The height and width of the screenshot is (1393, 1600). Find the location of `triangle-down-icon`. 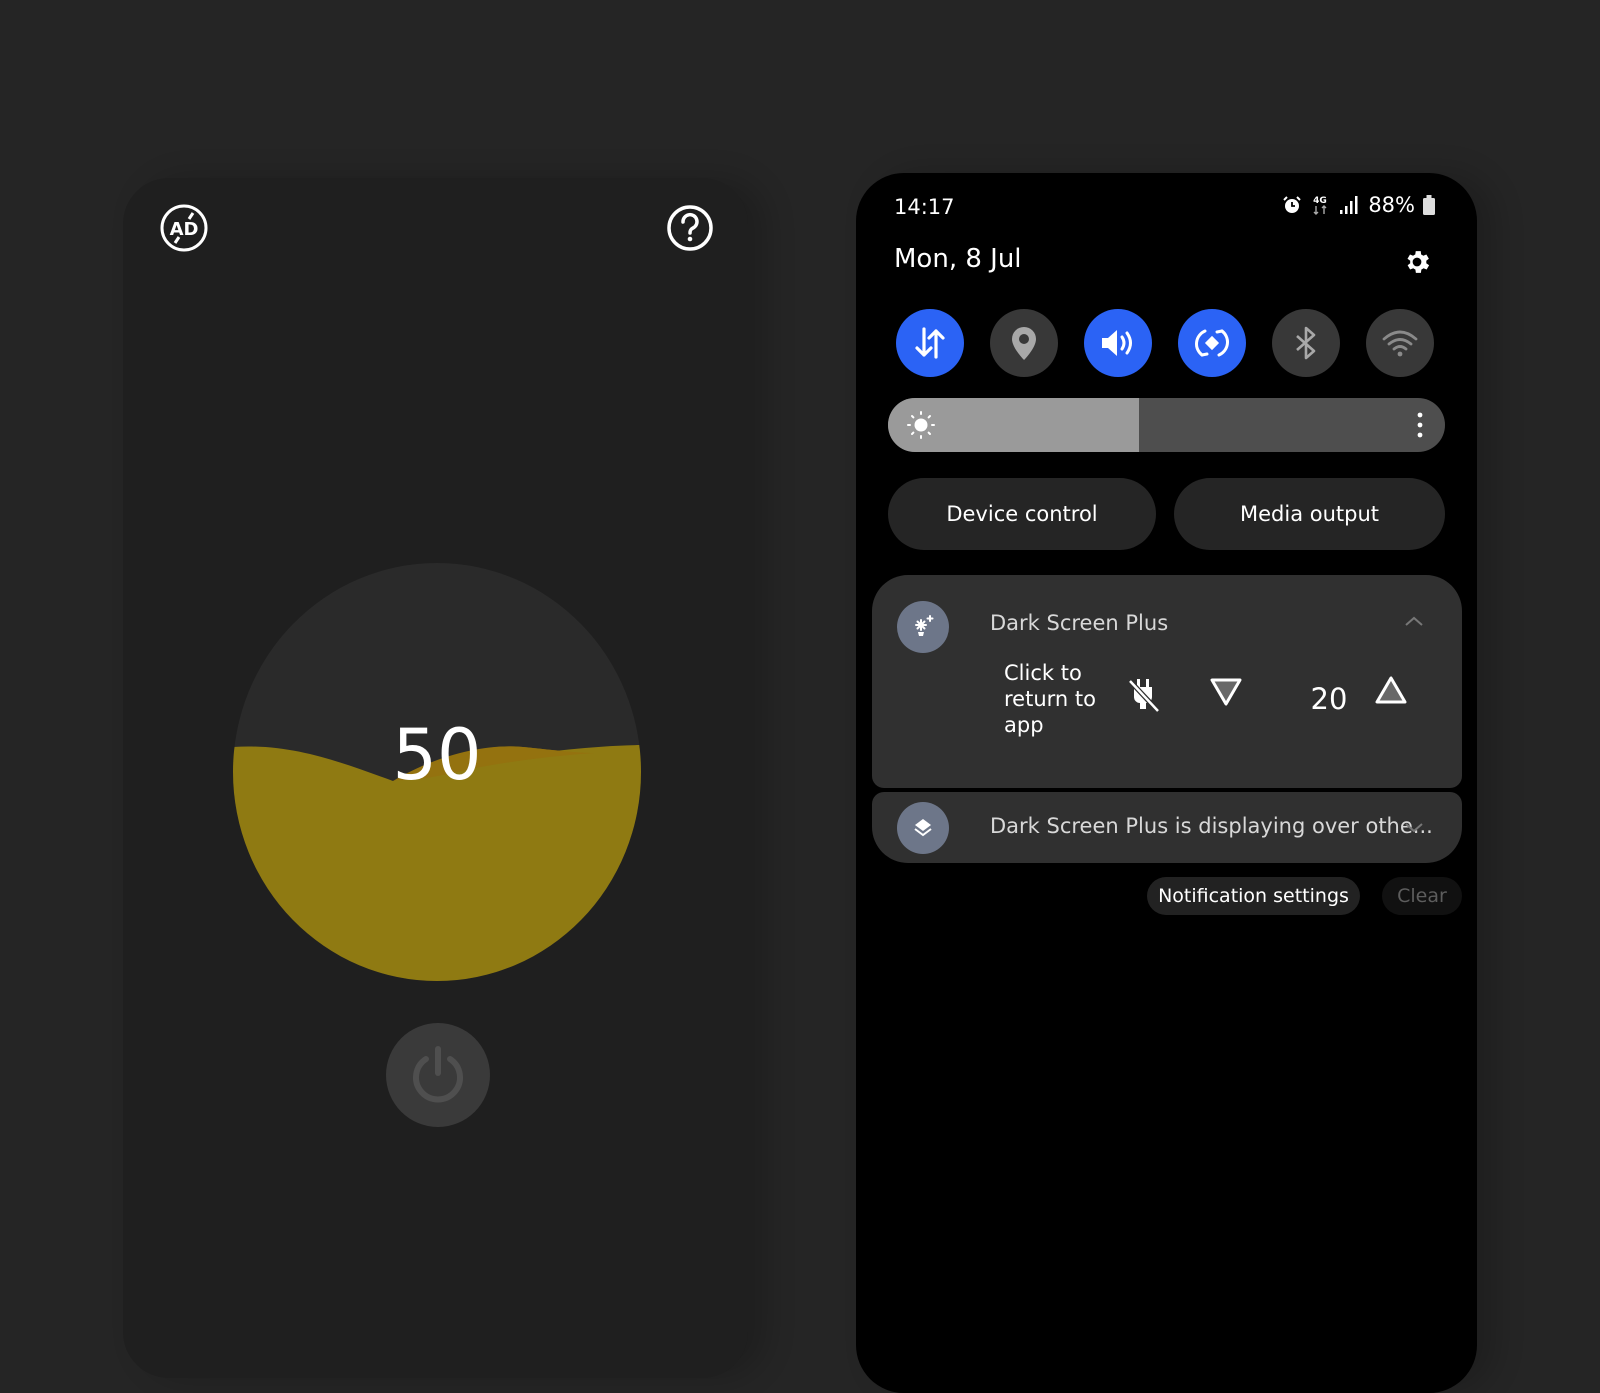

triangle-down-icon is located at coordinates (1226, 692).